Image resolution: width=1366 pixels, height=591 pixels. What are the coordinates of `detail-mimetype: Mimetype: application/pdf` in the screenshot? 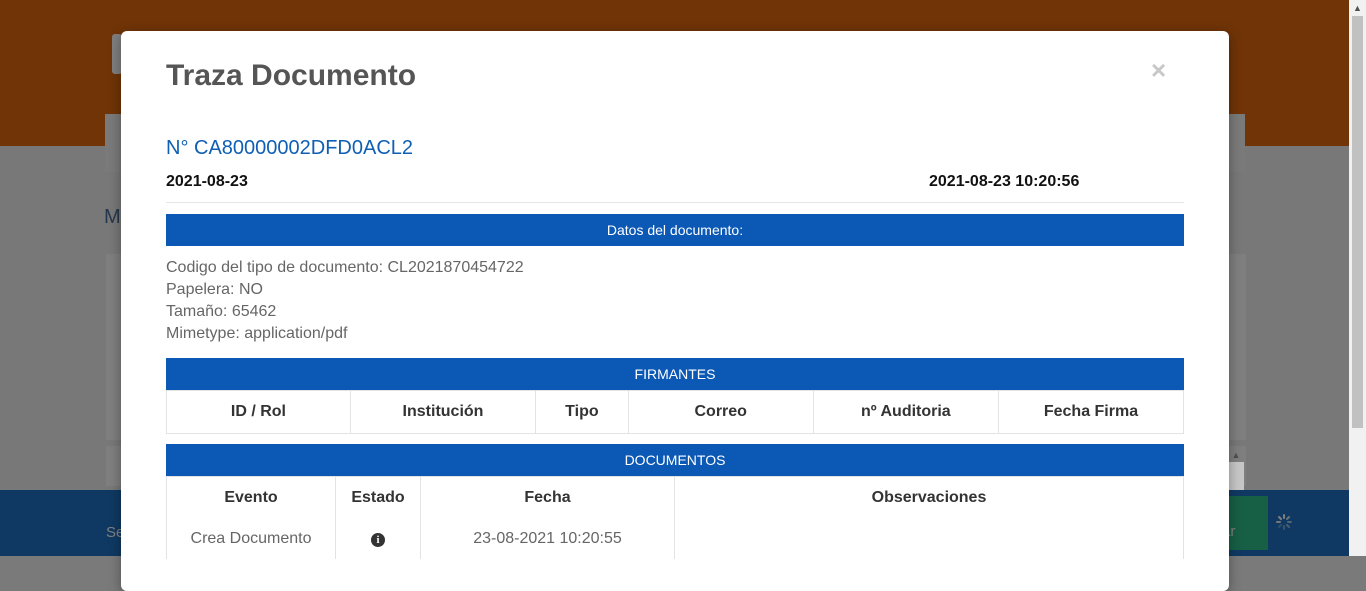 It's located at (257, 333).